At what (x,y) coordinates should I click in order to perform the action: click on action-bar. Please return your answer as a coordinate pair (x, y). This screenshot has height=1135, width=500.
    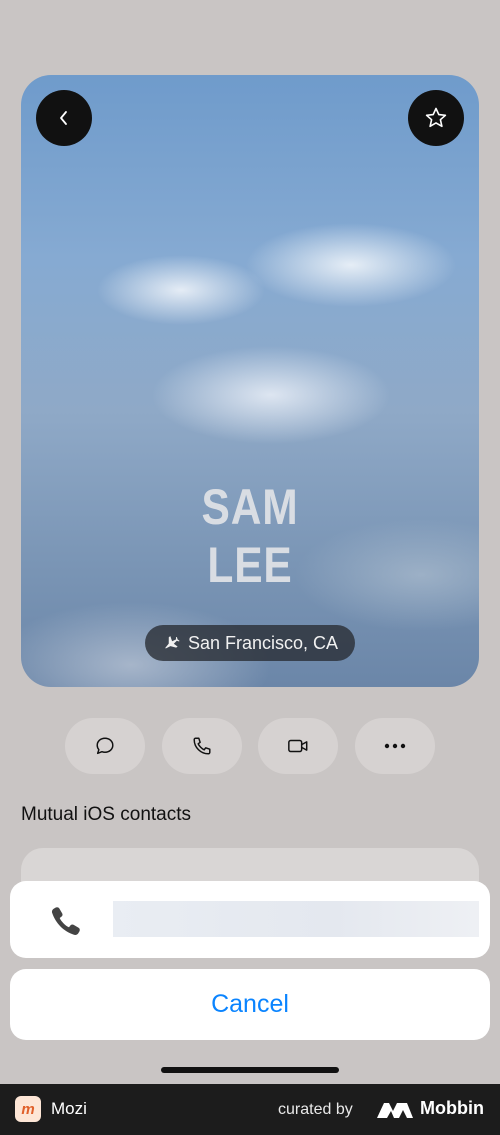
    Looking at the image, I should click on (250, 746).